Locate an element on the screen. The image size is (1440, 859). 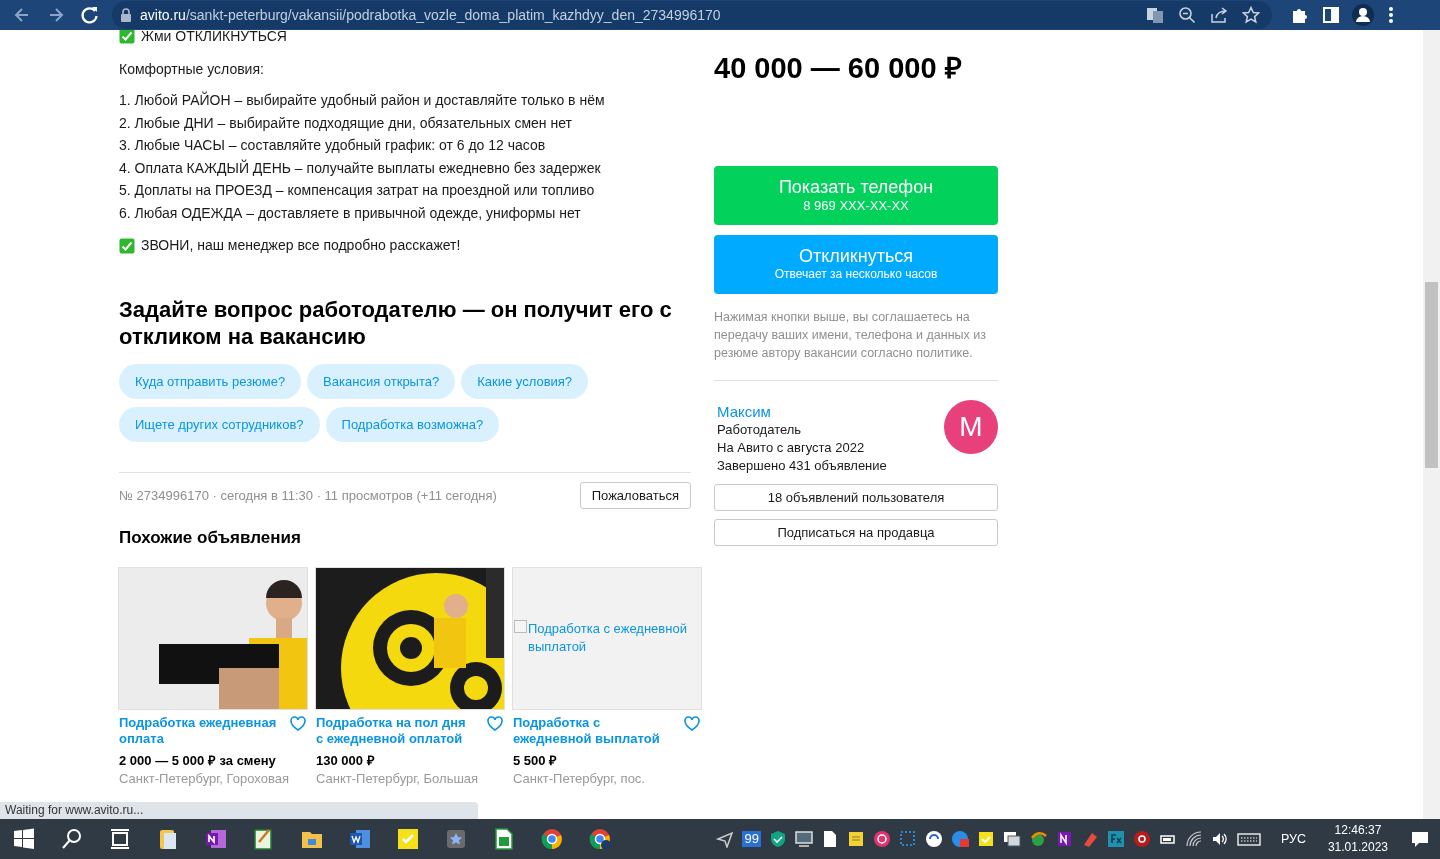
note-icon is located at coordinates (855, 839).